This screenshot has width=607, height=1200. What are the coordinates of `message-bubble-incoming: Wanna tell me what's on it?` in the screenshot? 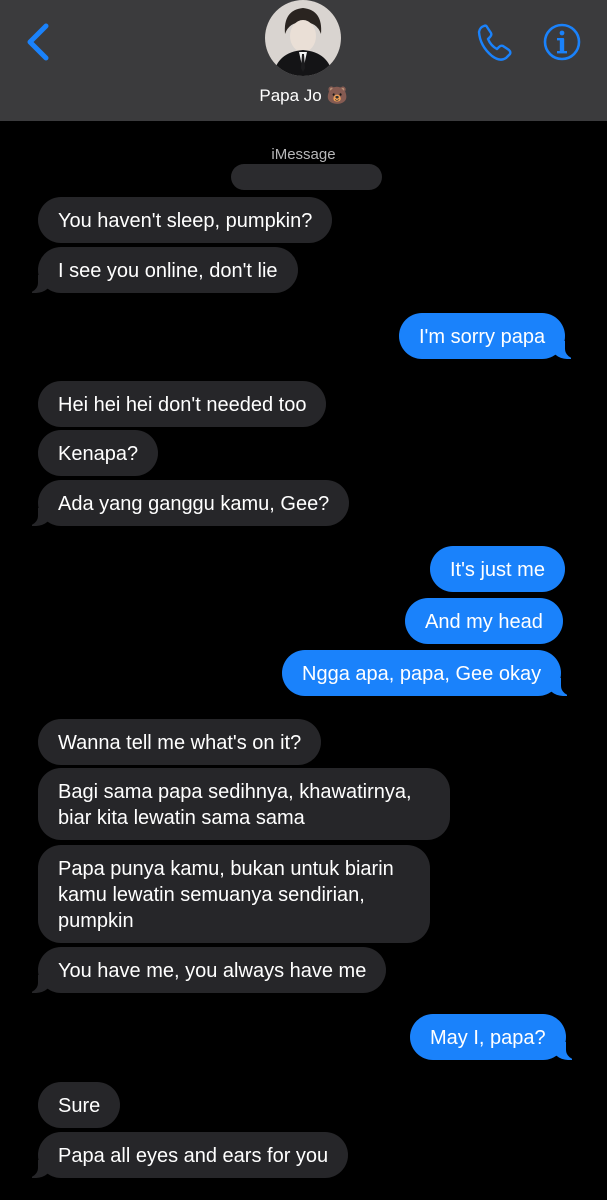 It's located at (180, 742).